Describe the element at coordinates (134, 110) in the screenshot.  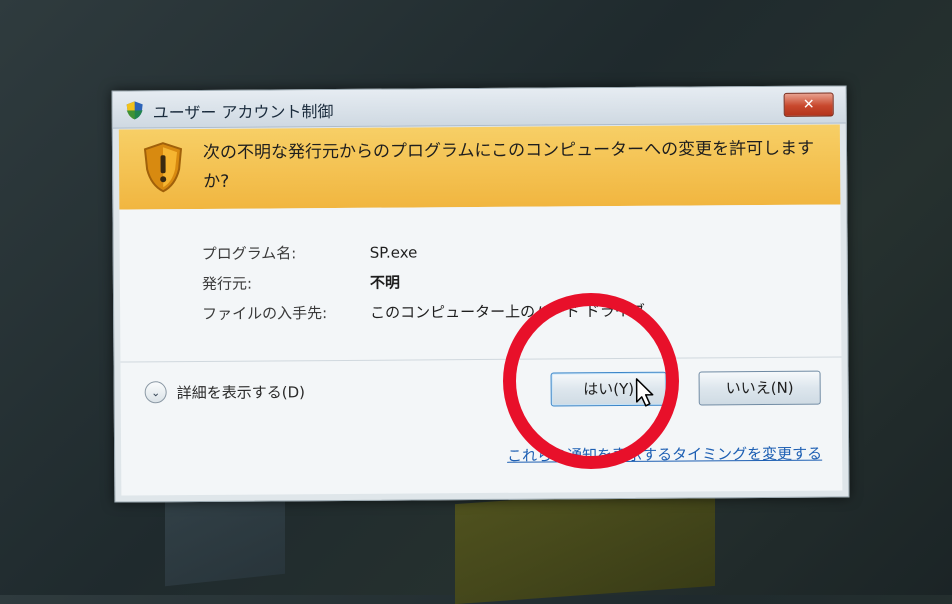
I see `uac-shield-icon` at that location.